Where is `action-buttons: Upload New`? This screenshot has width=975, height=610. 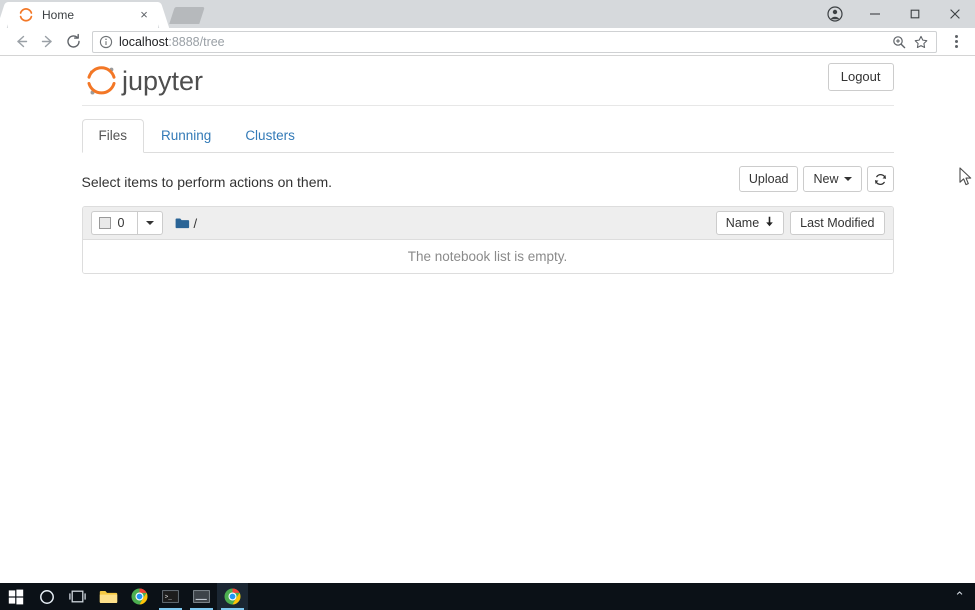
action-buttons: Upload New is located at coordinates (814, 179).